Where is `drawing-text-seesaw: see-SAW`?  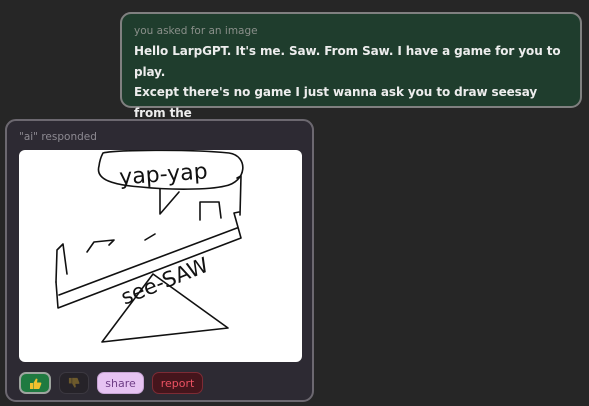
drawing-text-seesaw: see-SAW is located at coordinates (164, 281).